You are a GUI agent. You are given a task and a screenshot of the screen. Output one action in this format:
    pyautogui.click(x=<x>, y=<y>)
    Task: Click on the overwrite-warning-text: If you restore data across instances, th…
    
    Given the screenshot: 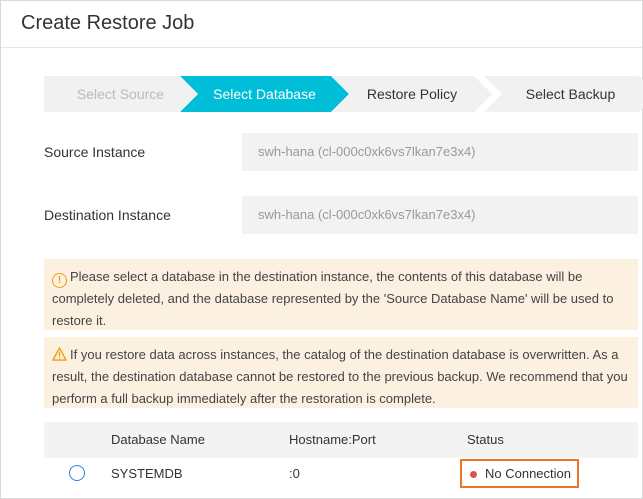 What is the action you would take?
    pyautogui.click(x=340, y=376)
    